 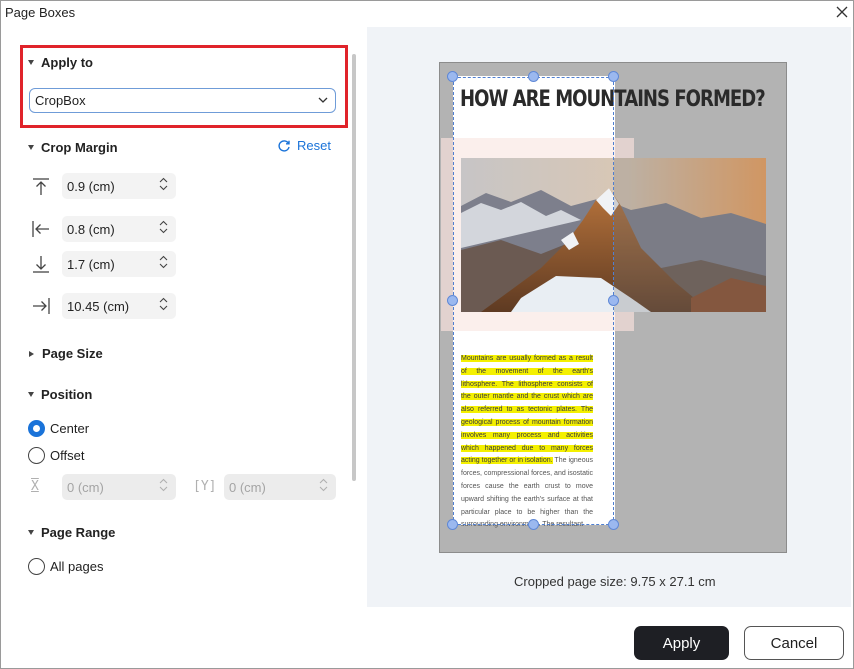 I want to click on crop-handle-bottom-right, so click(x=613, y=524).